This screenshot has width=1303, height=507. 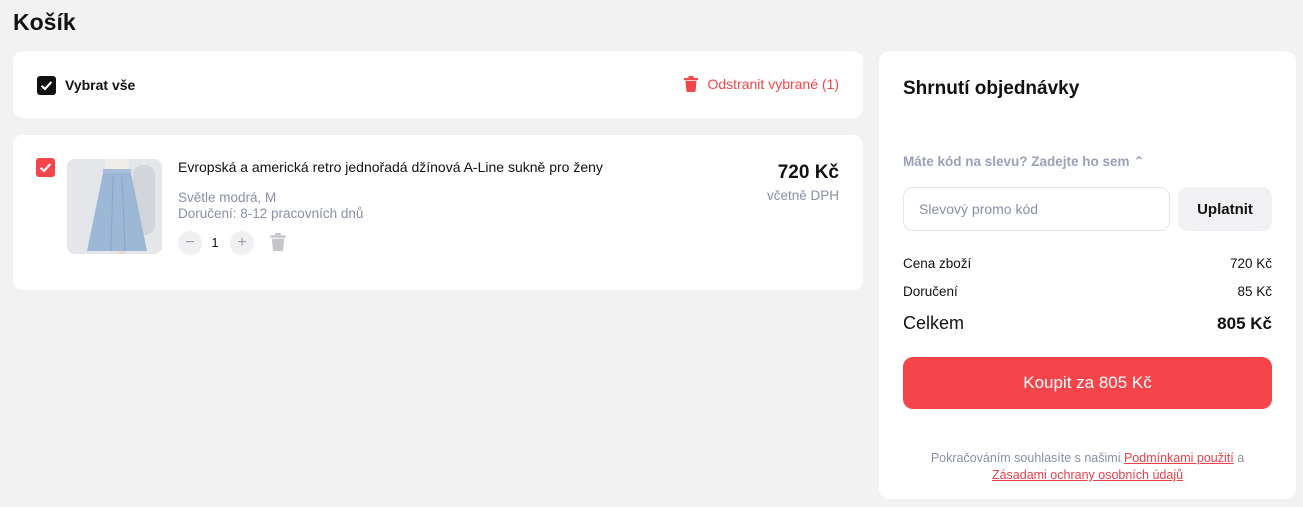 I want to click on total-label: Celkem, so click(x=934, y=323).